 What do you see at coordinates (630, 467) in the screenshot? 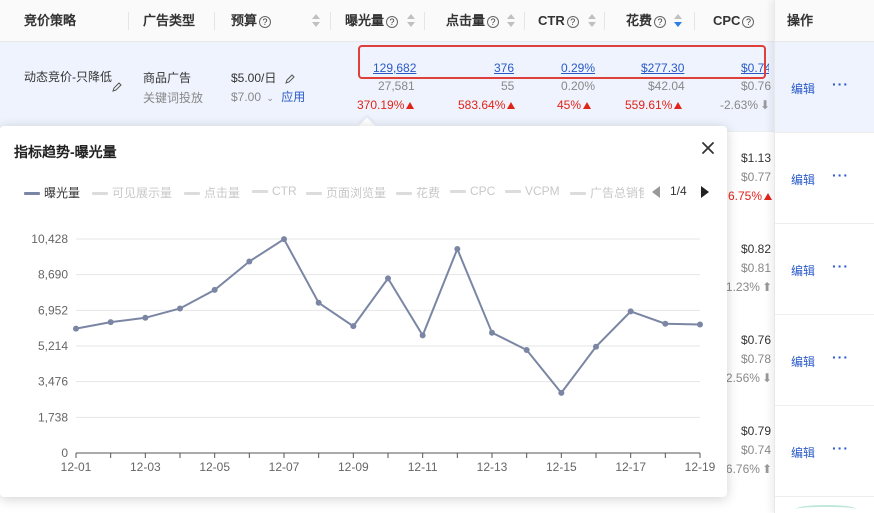
I see `x-tick-label: 12-17` at bounding box center [630, 467].